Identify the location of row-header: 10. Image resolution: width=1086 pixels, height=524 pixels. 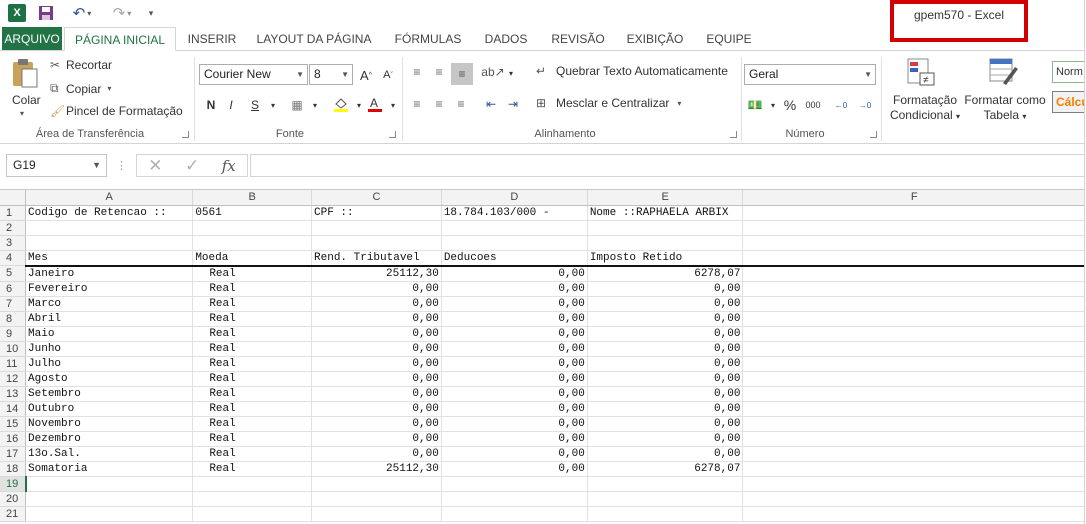
(13, 349).